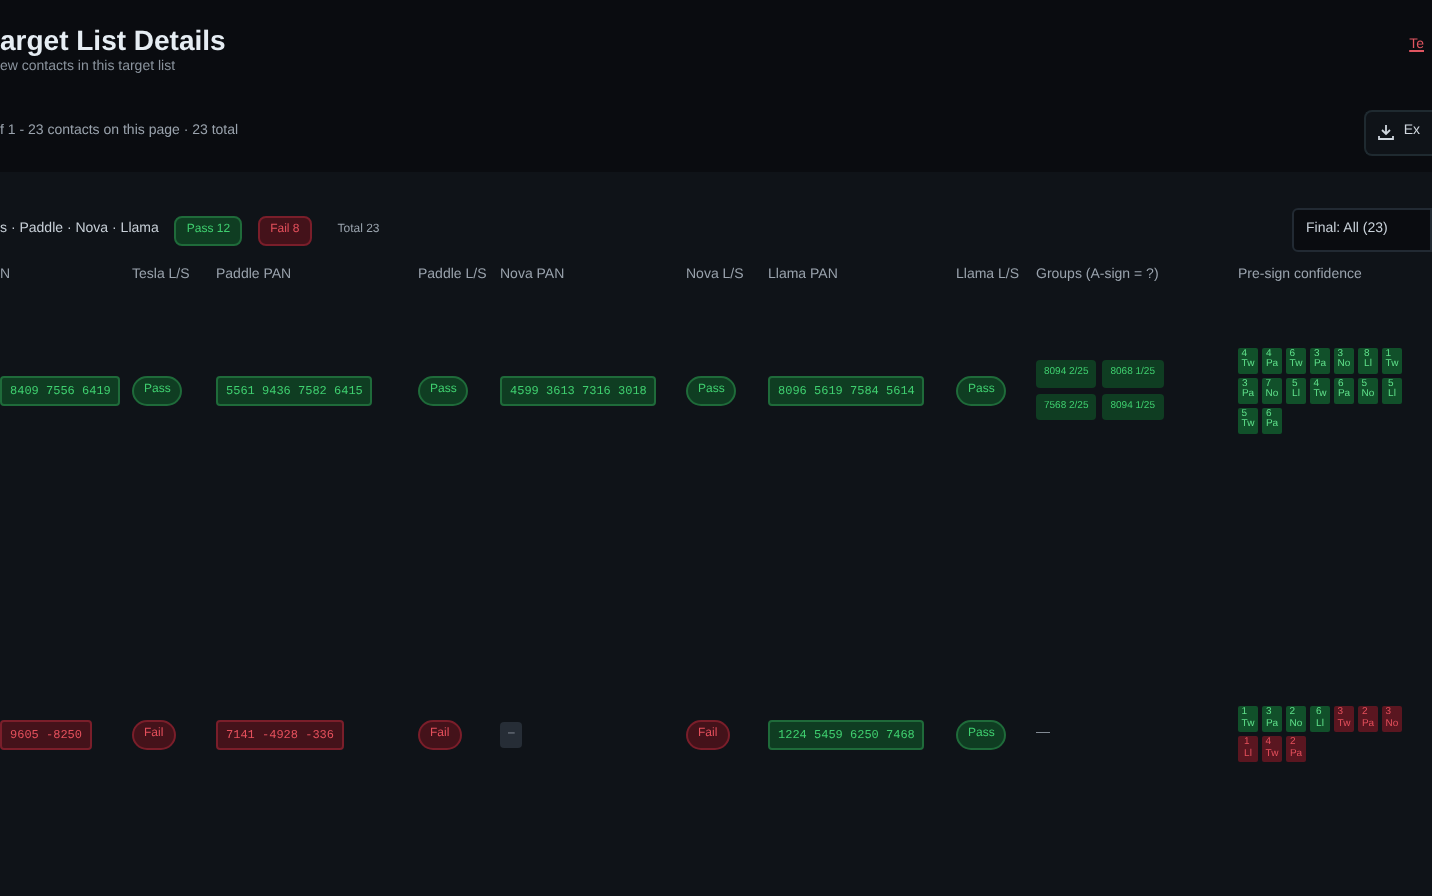 Image resolution: width=1432 pixels, height=896 pixels. I want to click on page-title: arget List Details, so click(113, 41).